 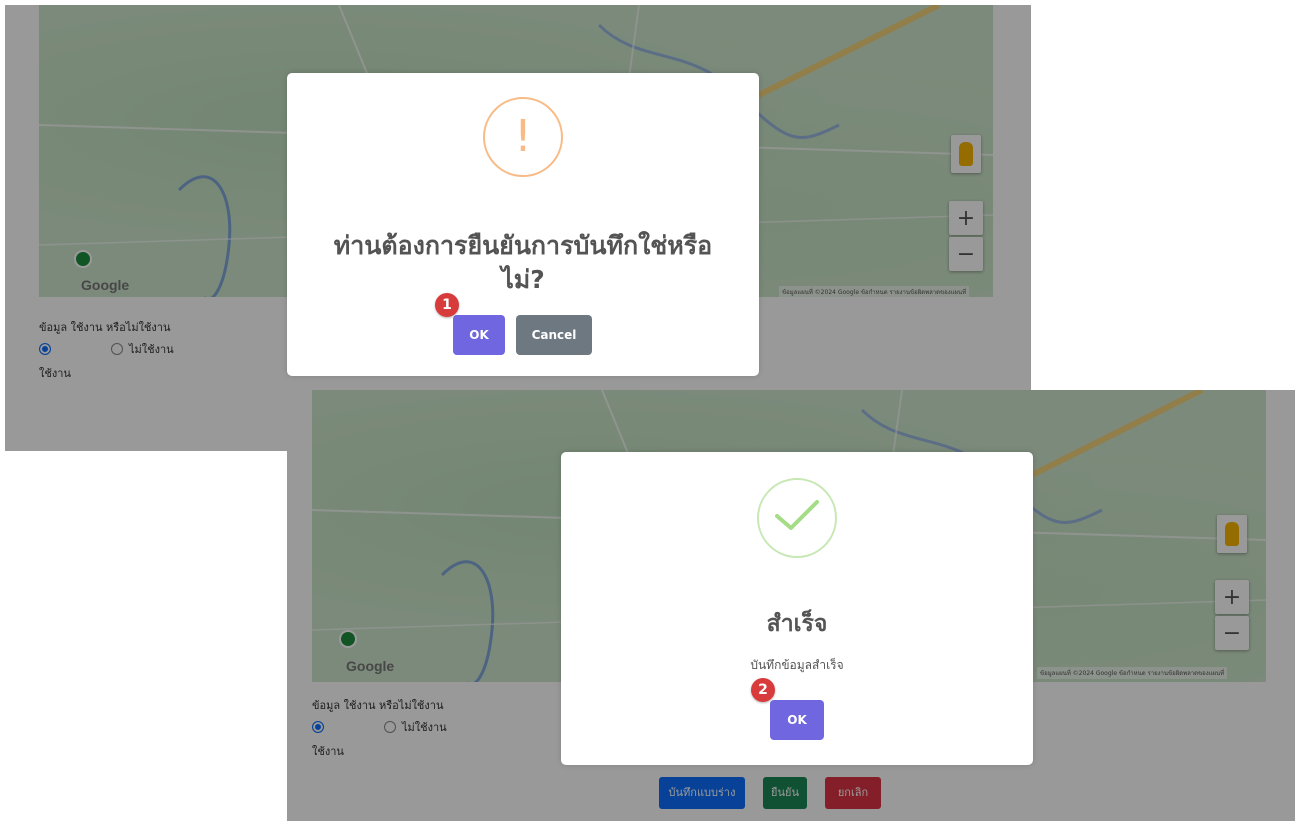 I want to click on success-check-icon, so click(x=797, y=518).